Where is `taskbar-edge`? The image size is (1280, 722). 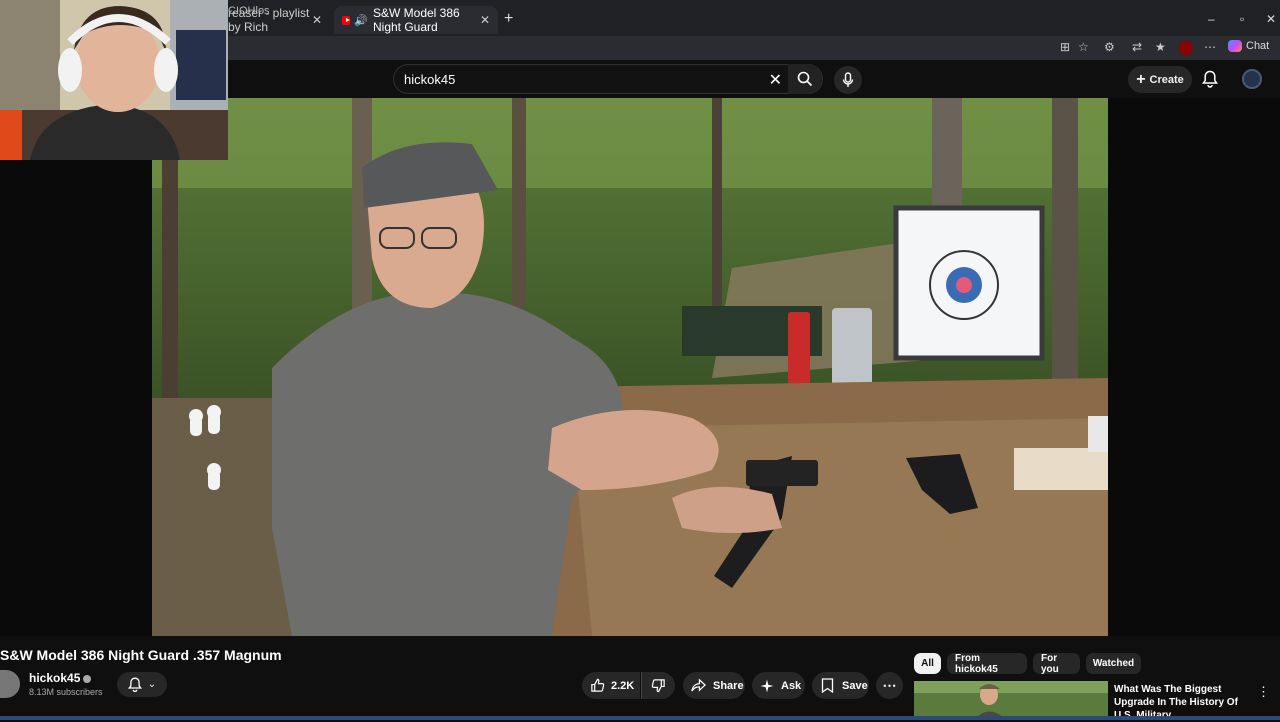 taskbar-edge is located at coordinates (640, 718).